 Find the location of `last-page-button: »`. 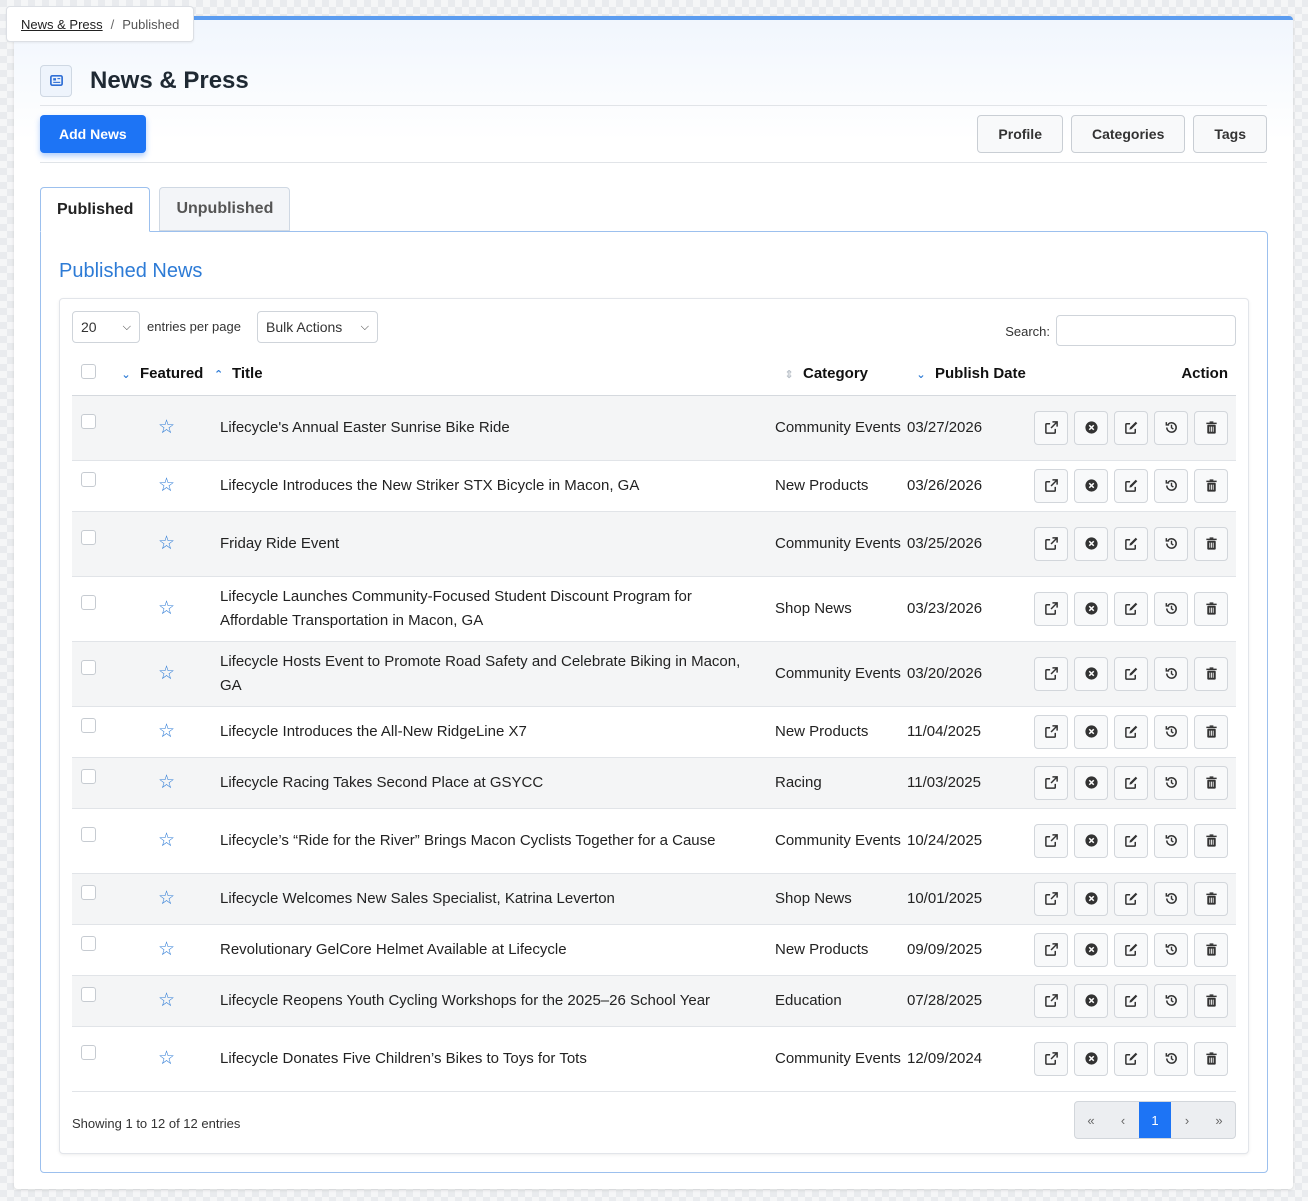

last-page-button: » is located at coordinates (1219, 1120).